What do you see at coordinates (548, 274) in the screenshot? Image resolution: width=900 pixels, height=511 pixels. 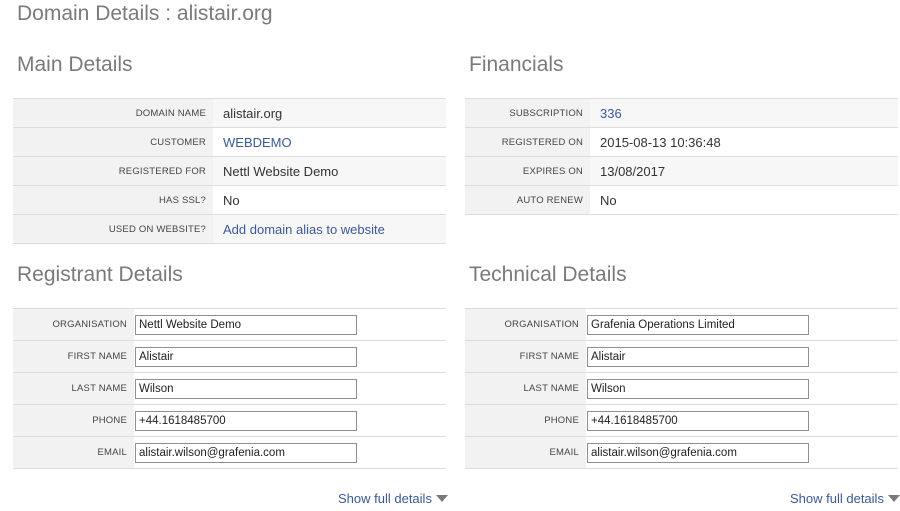 I see `technical-title: Technical Details` at bounding box center [548, 274].